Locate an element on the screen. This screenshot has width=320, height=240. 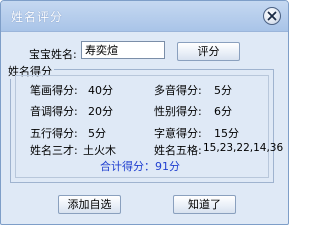
total-score: 合计得分：91分 is located at coordinates (140, 166).